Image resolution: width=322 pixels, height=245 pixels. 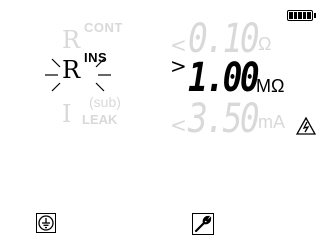 What do you see at coordinates (224, 78) in the screenshot?
I see `ins-value: 1.00` at bounding box center [224, 78].